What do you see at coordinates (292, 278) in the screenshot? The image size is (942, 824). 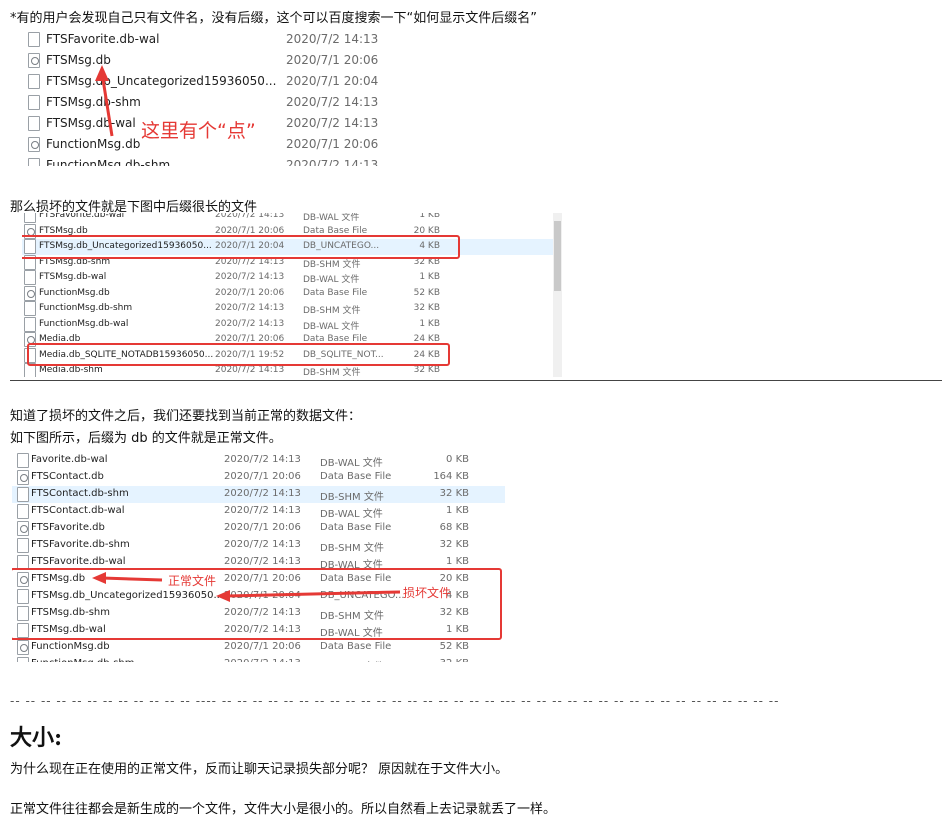 I see `file-row: FTSMsg.db-wal 2020/7/2 14:13 DB-WAL 文件 1 KB` at bounding box center [292, 278].